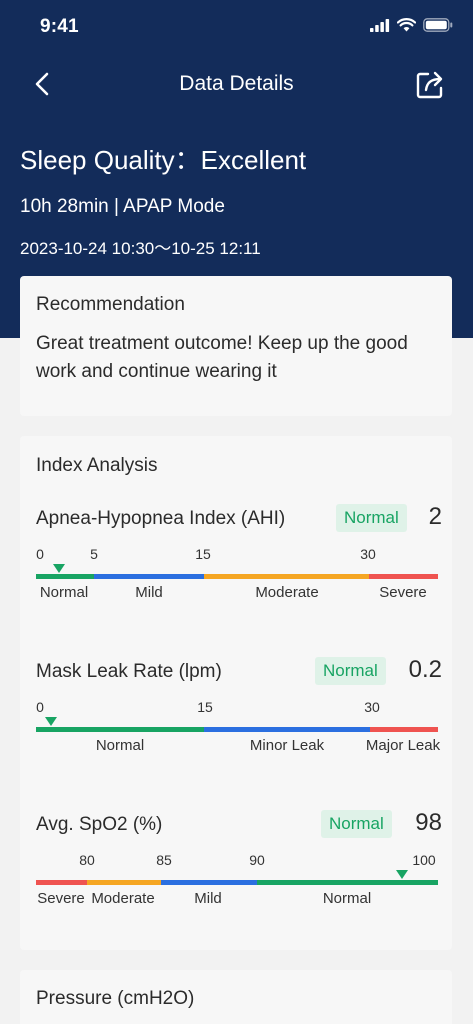 The image size is (473, 1024). I want to click on share-icon, so click(429, 85).